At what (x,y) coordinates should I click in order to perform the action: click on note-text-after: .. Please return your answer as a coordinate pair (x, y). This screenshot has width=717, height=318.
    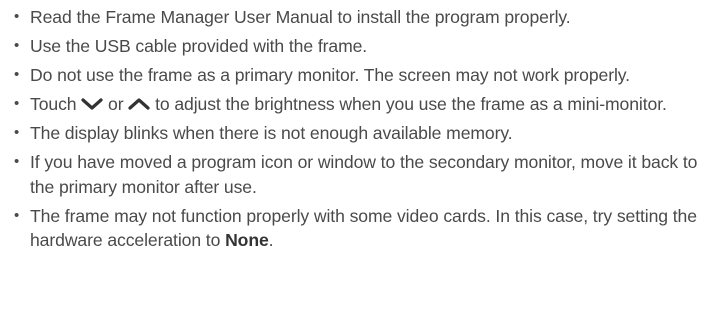
    Looking at the image, I should click on (271, 240).